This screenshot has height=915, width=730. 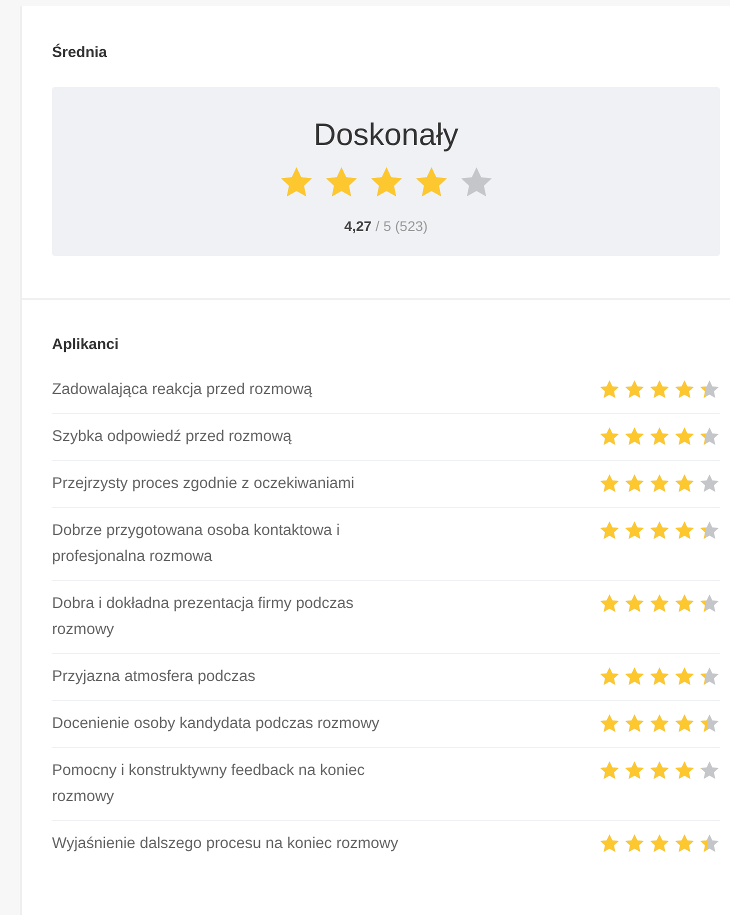 What do you see at coordinates (182, 390) in the screenshot?
I see `criterion-label: Zadowalająca reakcja przed rozmową` at bounding box center [182, 390].